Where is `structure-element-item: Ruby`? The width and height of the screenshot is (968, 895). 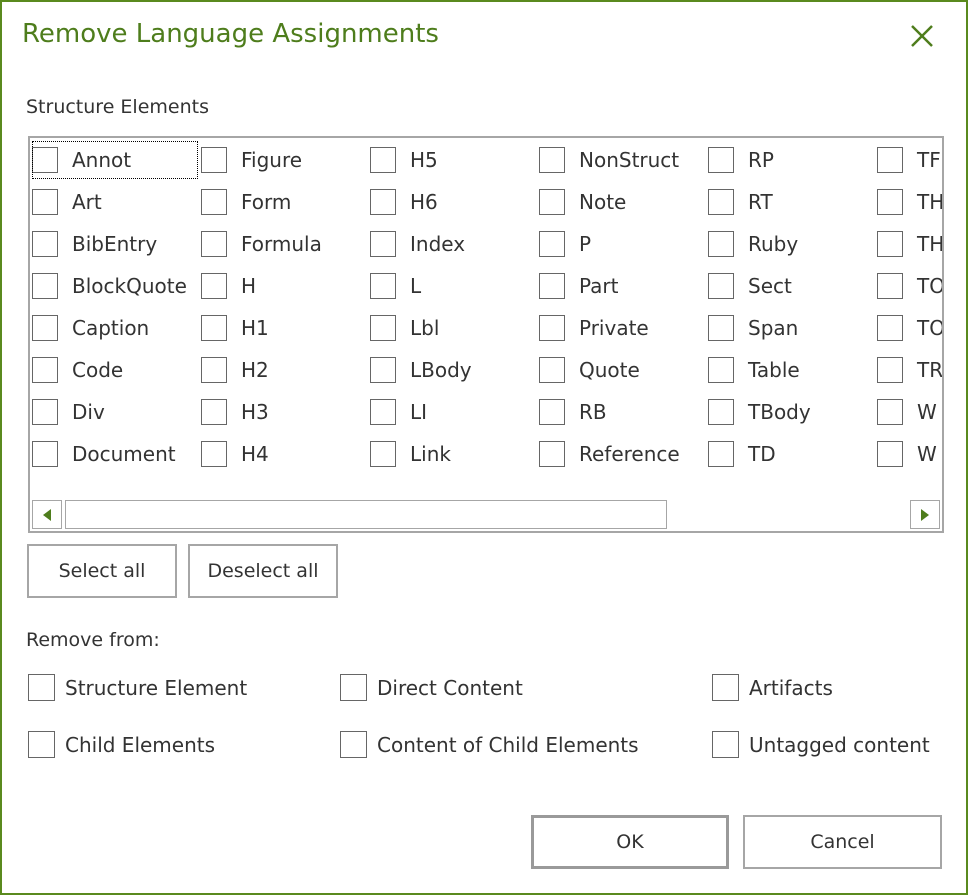
structure-element-item: Ruby is located at coordinates (791, 244).